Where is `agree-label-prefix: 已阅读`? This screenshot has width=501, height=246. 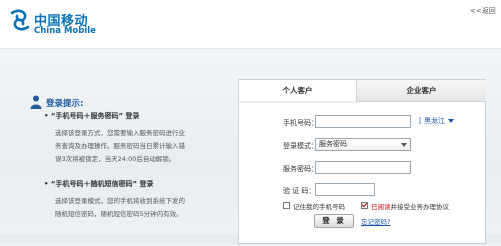 agree-label-prefix: 已阅读 is located at coordinates (381, 207).